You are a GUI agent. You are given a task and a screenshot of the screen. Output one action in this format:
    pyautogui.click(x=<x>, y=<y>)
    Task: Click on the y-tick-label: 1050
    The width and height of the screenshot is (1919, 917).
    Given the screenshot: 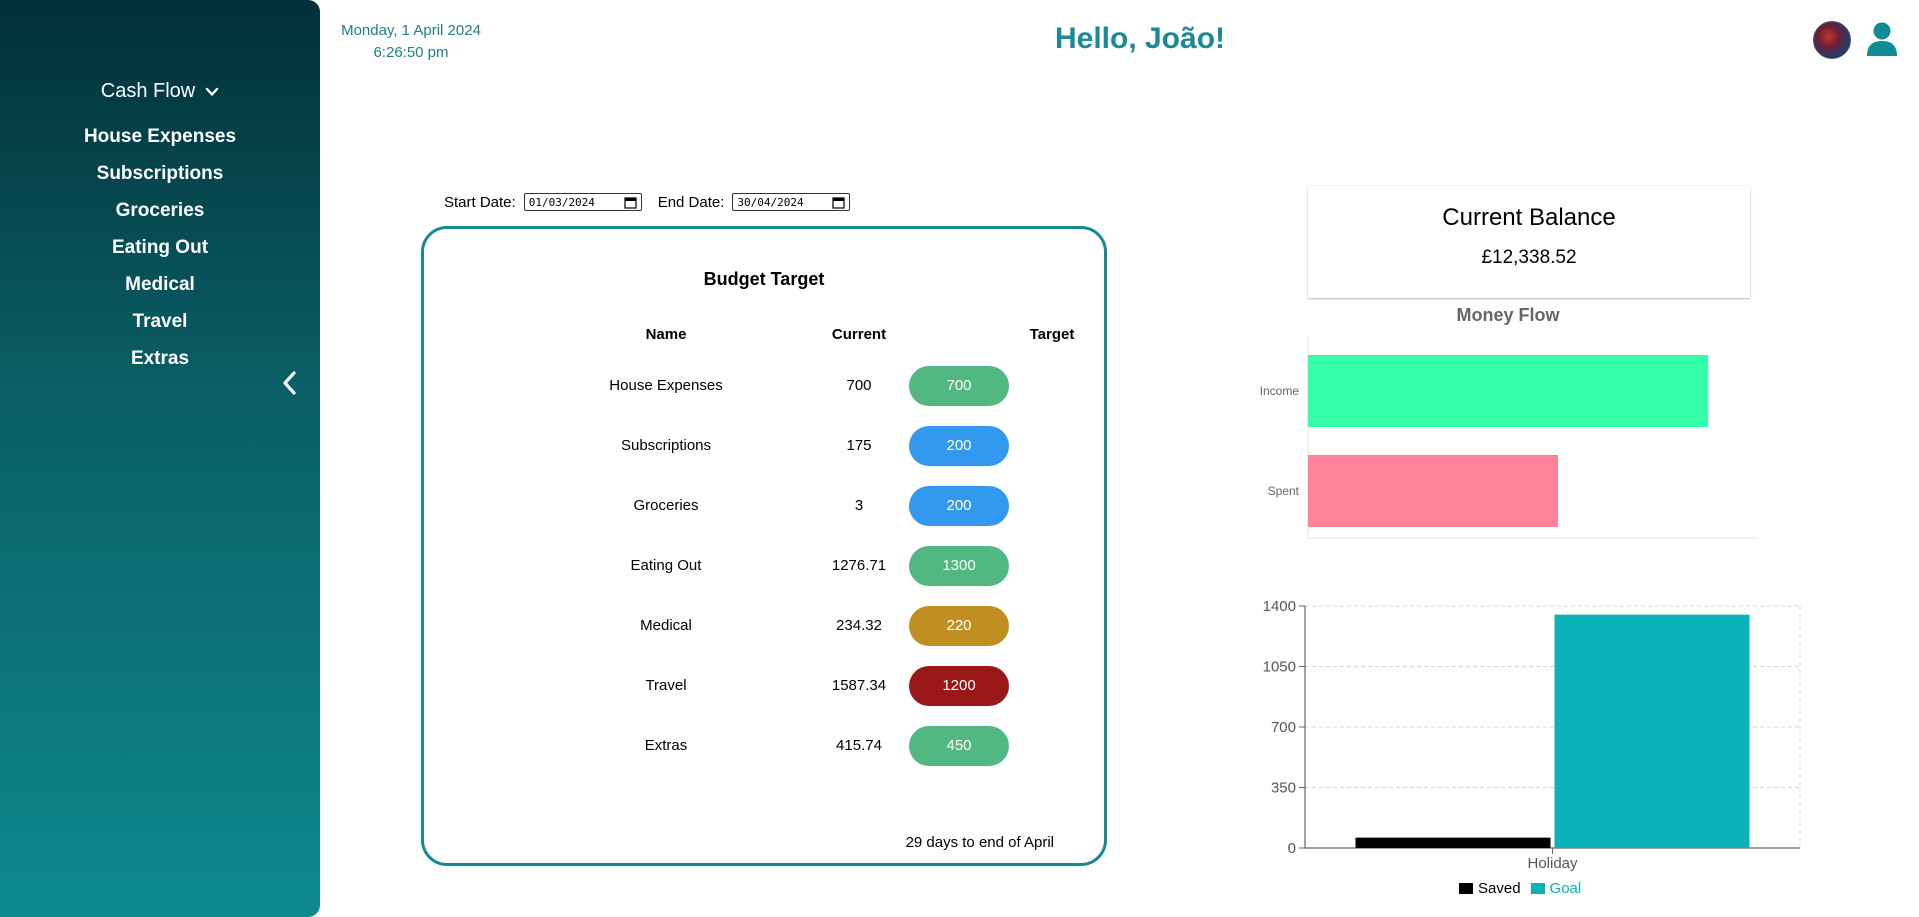 What is the action you would take?
    pyautogui.click(x=1279, y=667)
    